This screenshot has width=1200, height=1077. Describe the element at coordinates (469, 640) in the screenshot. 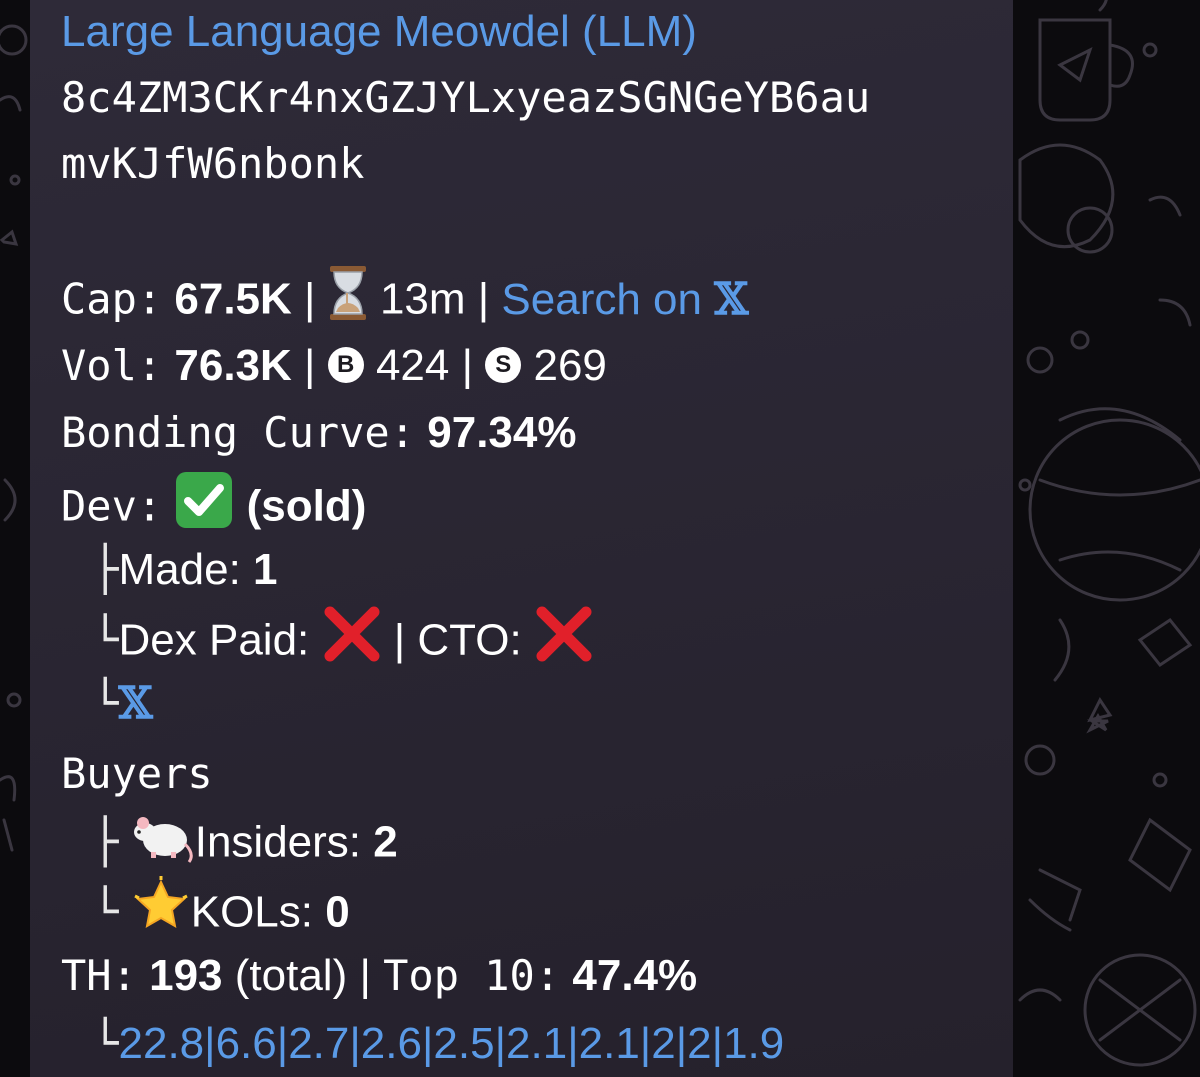

I see `cto-label: CTO:` at that location.